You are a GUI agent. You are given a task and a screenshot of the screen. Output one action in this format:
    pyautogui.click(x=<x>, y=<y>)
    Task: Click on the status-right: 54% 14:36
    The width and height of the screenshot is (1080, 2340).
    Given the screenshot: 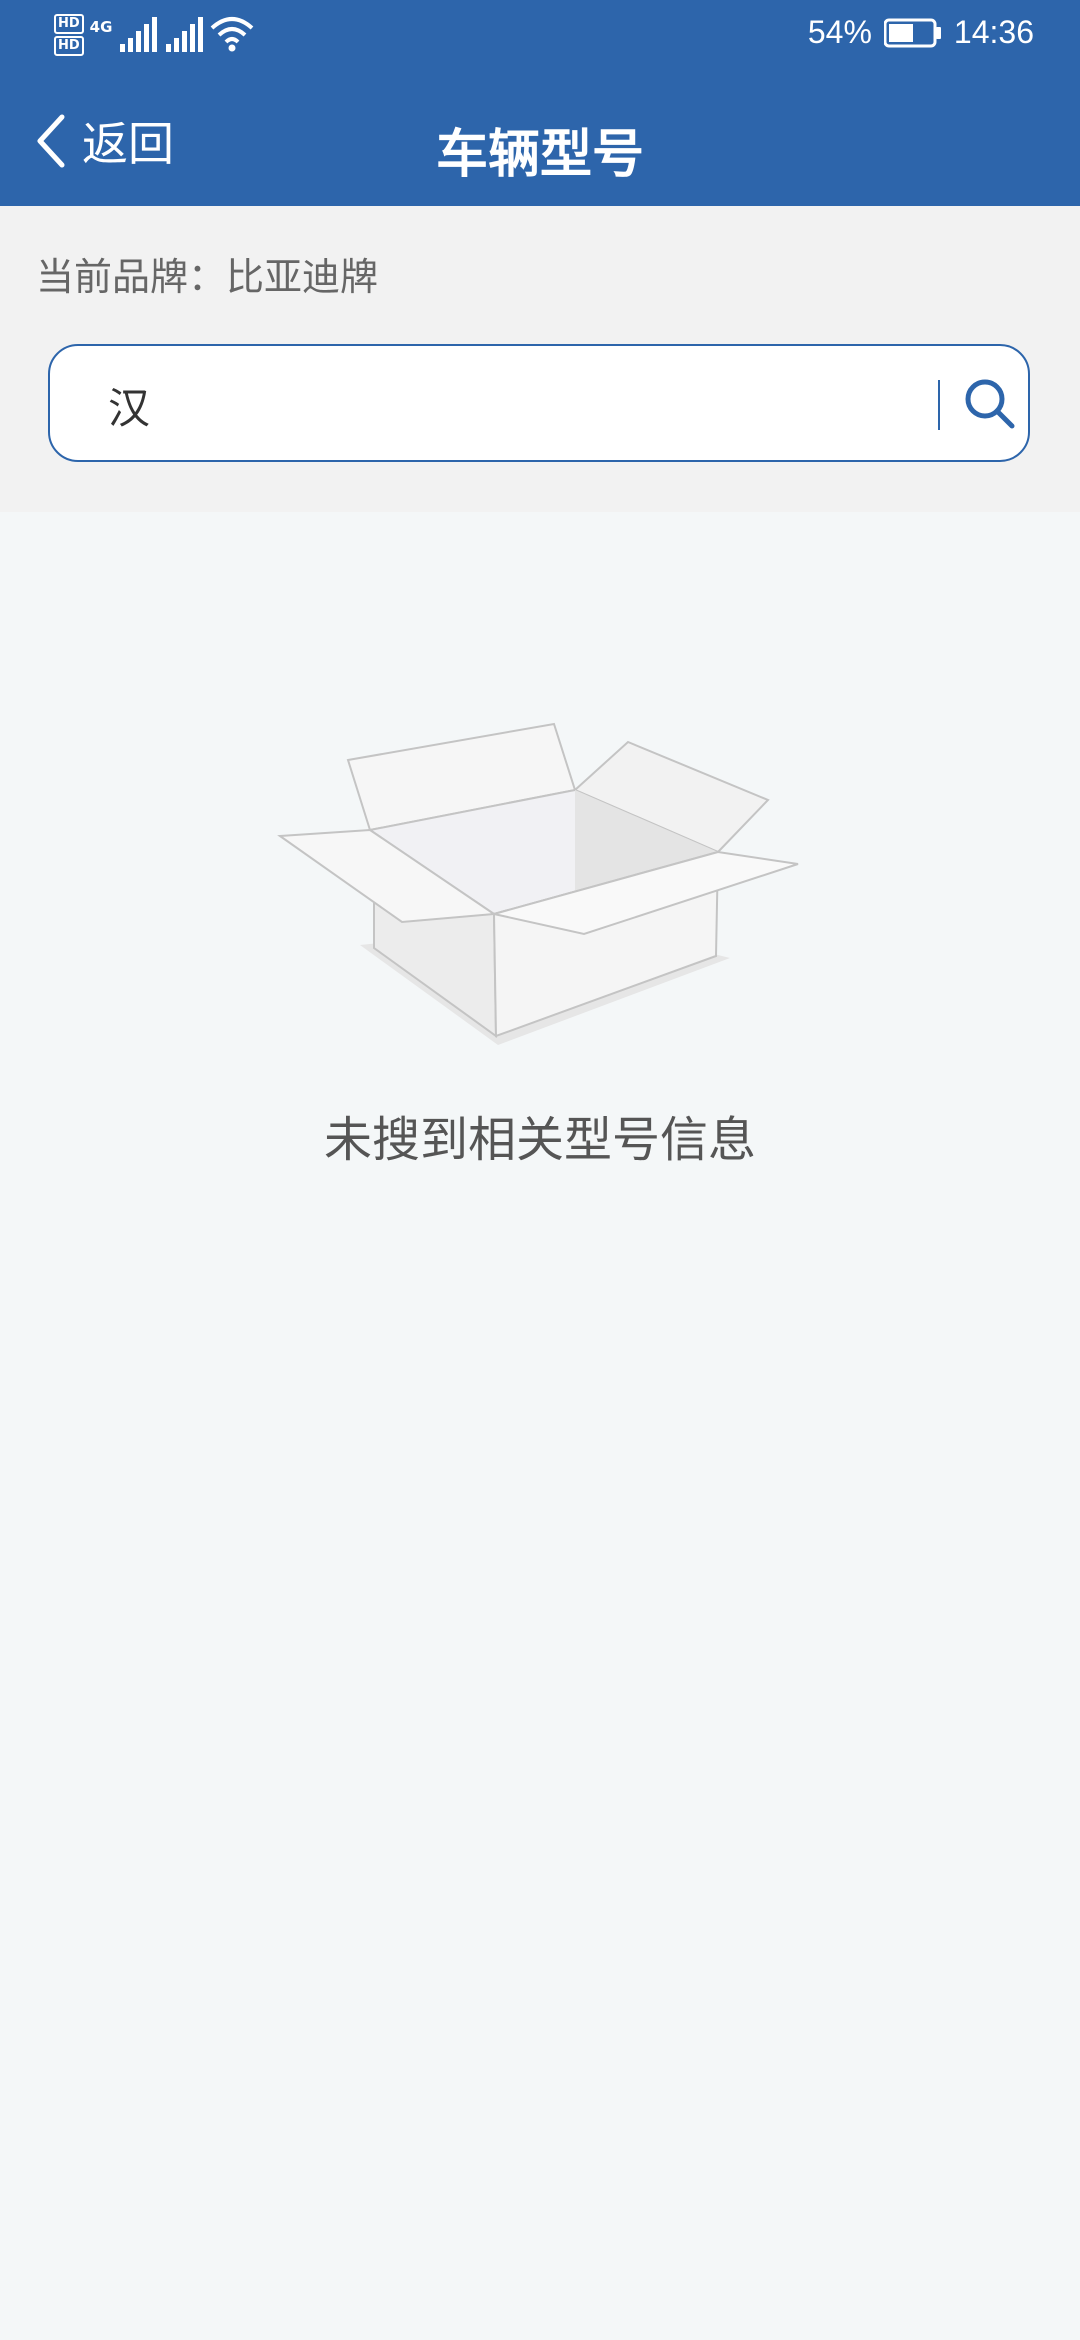 What is the action you would take?
    pyautogui.click(x=921, y=32)
    